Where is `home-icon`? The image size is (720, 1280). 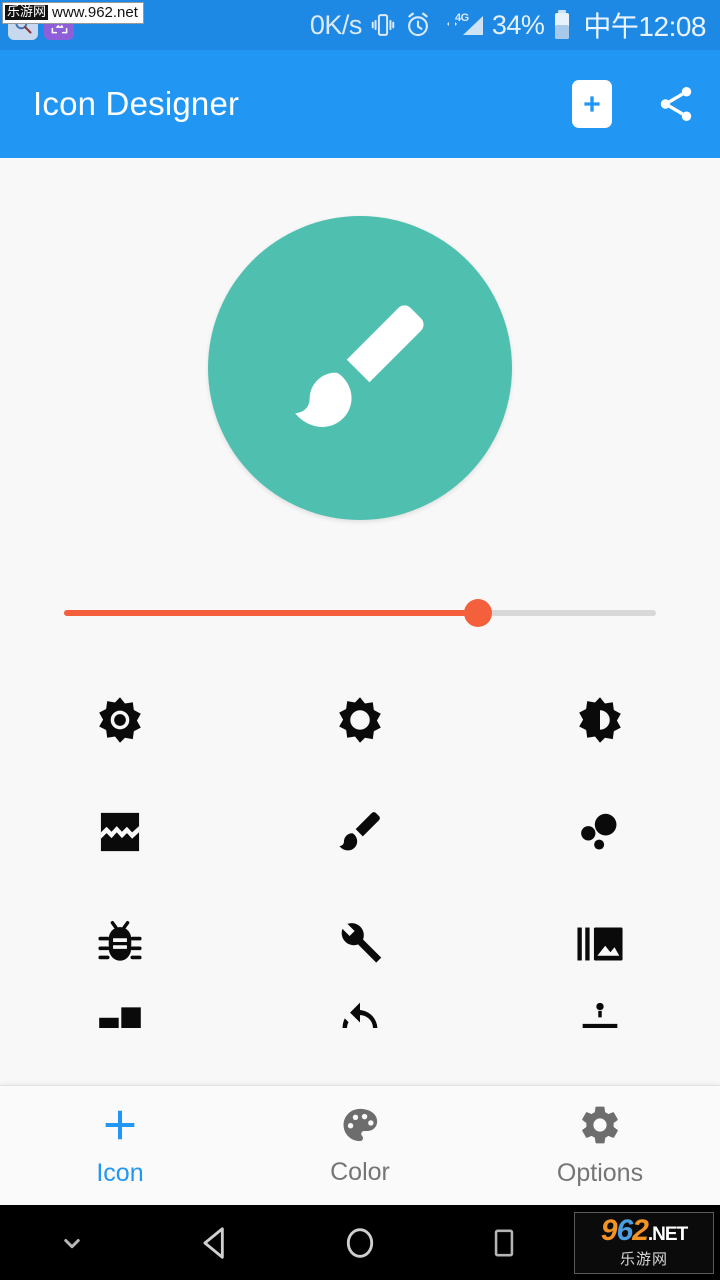
home-icon is located at coordinates (360, 1242).